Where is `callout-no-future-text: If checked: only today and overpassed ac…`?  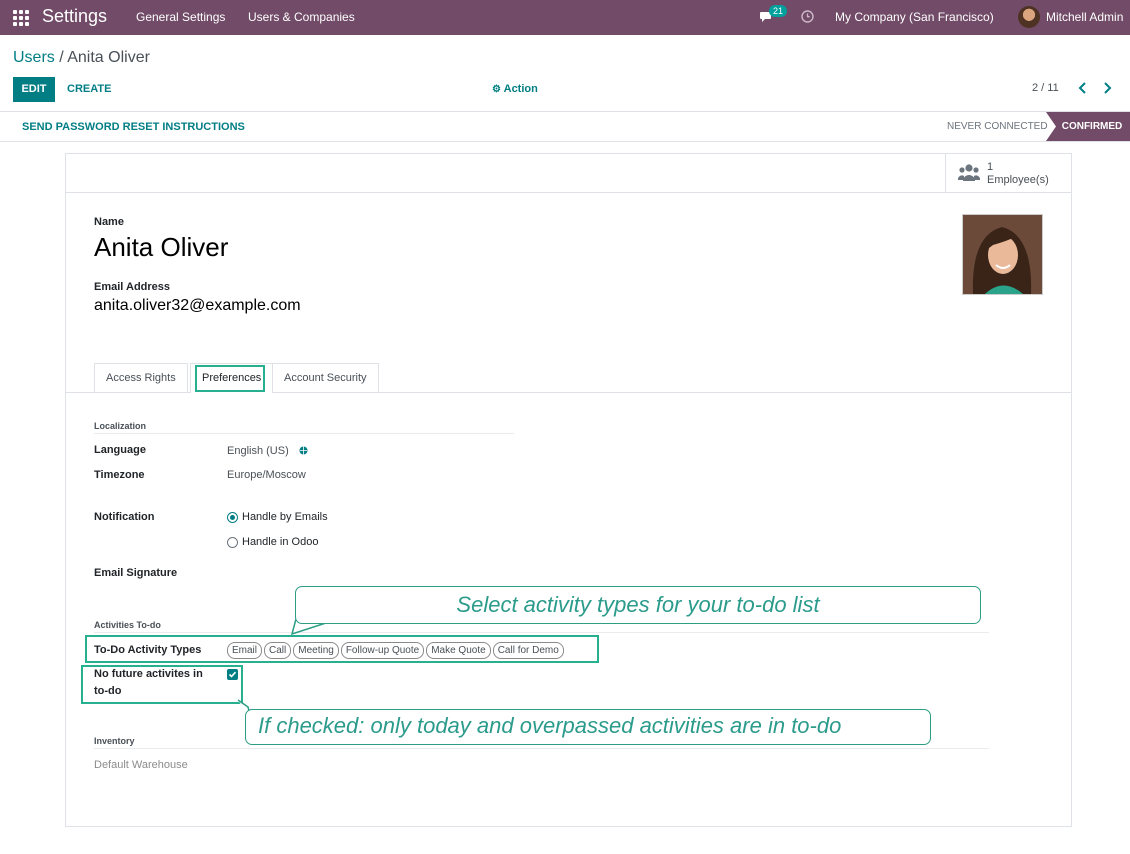
callout-no-future-text: If checked: only today and overpassed ac… is located at coordinates (550, 725).